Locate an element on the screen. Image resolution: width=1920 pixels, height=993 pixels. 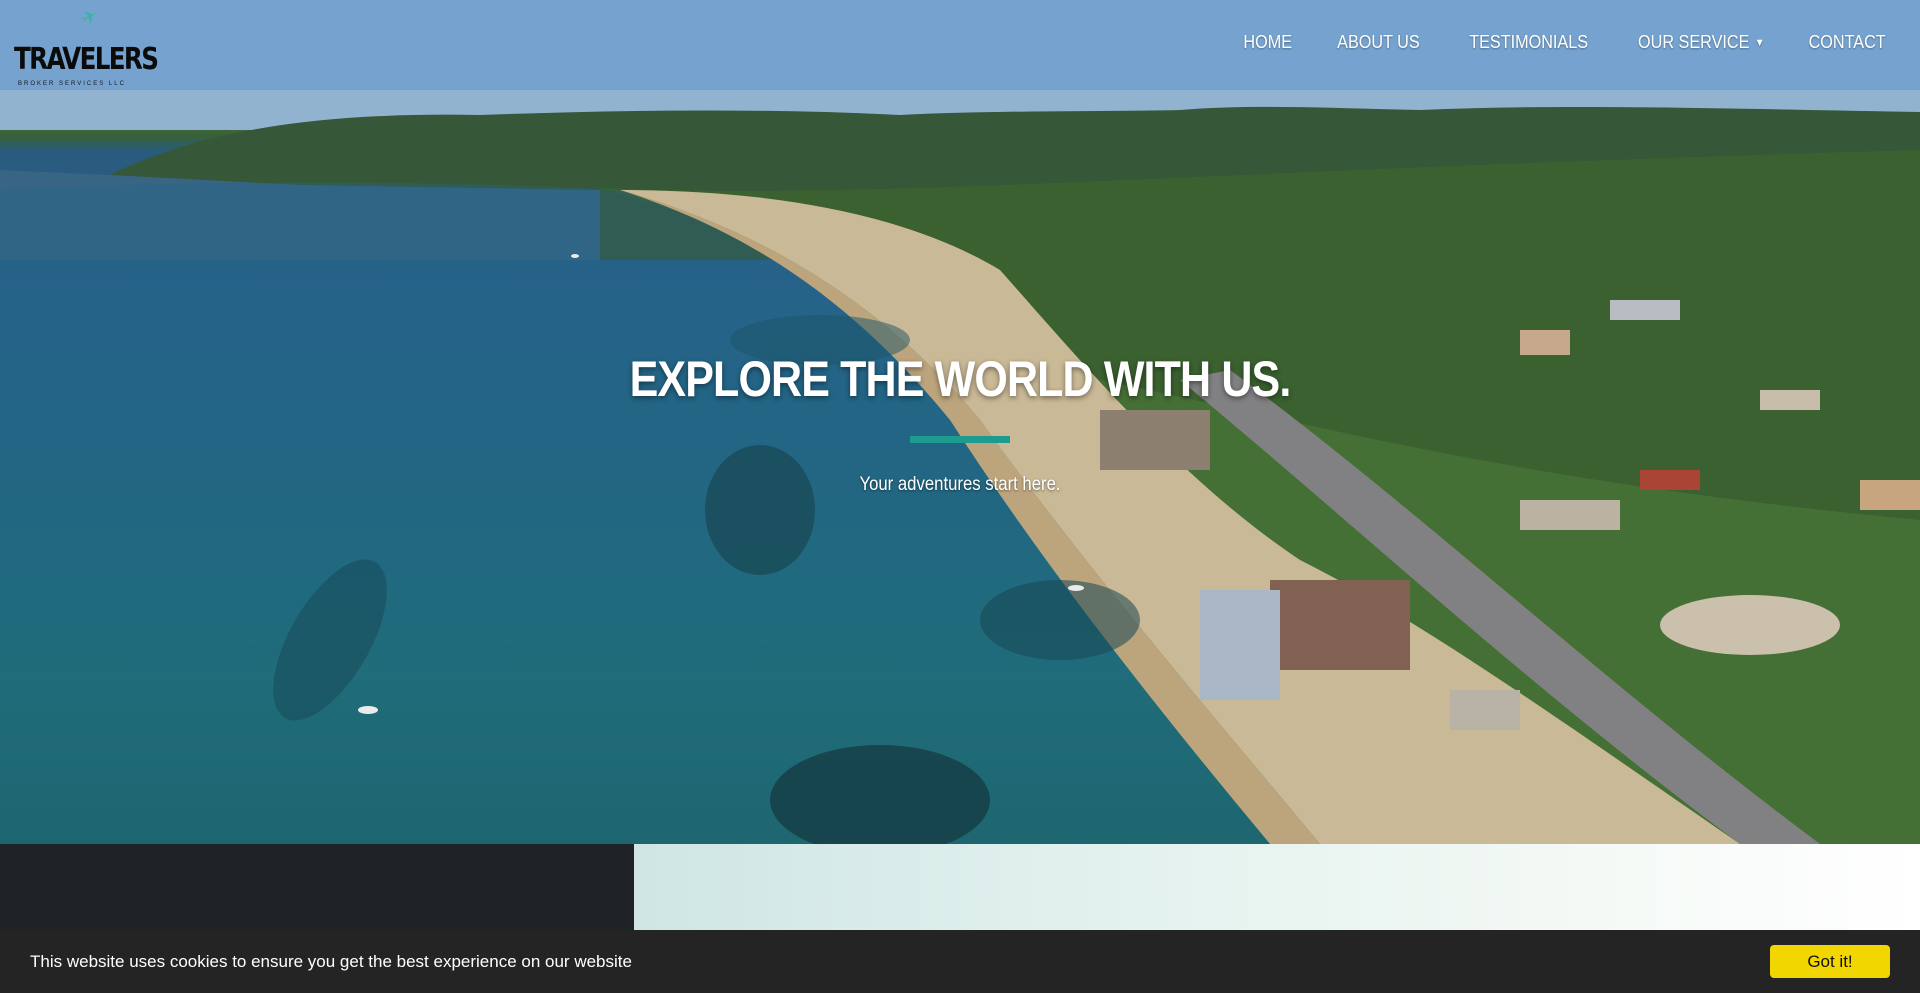
nav-contact: CONTACT is located at coordinates (1847, 42).